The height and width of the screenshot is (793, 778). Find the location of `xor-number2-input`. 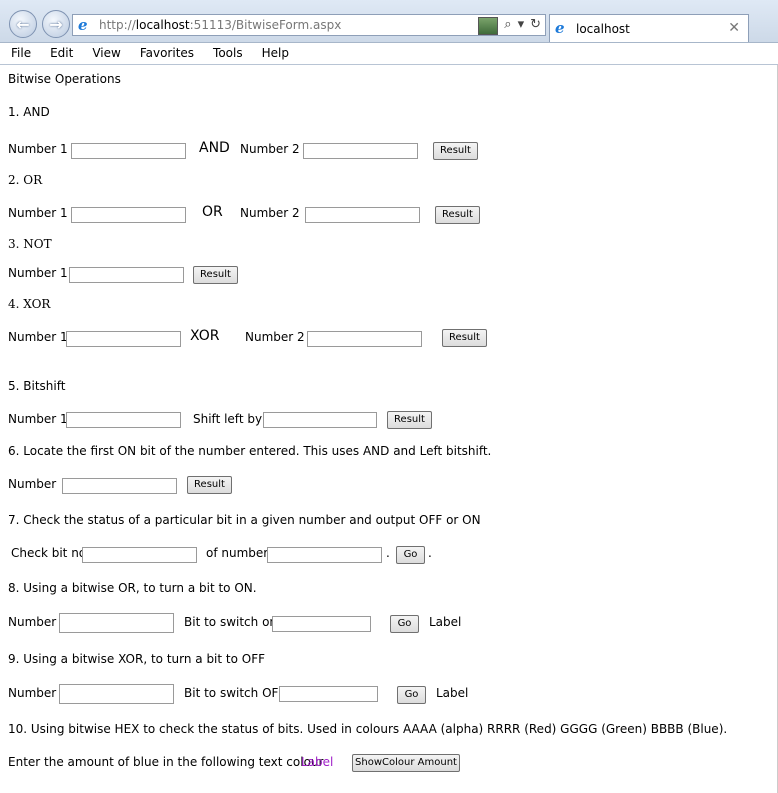

xor-number2-input is located at coordinates (364, 339).